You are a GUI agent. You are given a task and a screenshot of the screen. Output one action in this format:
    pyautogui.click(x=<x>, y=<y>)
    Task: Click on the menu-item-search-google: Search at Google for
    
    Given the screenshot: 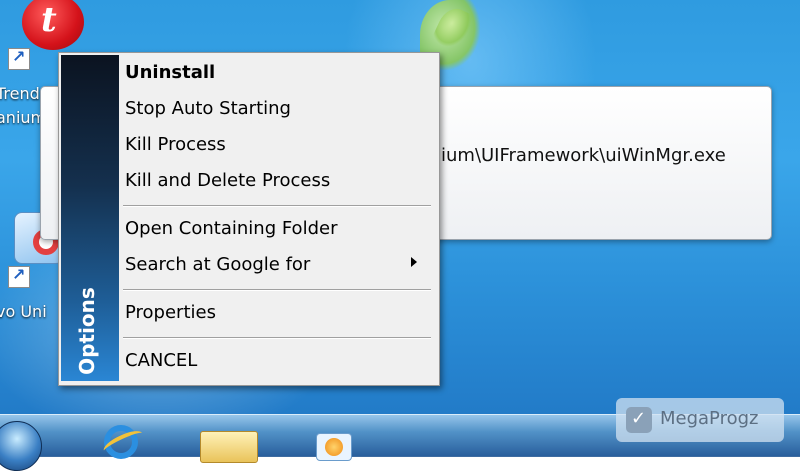 What is the action you would take?
    pyautogui.click(x=217, y=265)
    